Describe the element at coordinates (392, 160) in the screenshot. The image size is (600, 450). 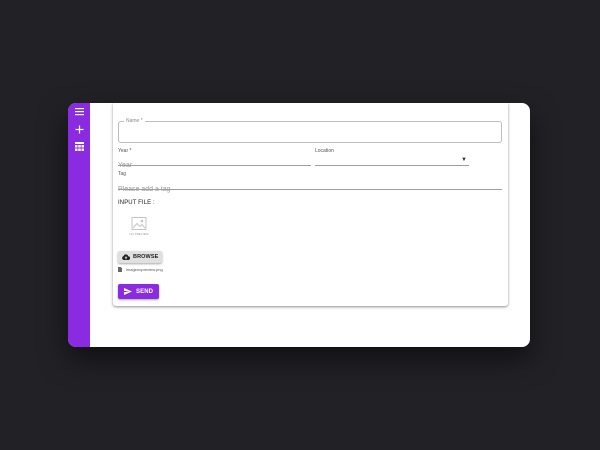
I see `location-select: ▼` at that location.